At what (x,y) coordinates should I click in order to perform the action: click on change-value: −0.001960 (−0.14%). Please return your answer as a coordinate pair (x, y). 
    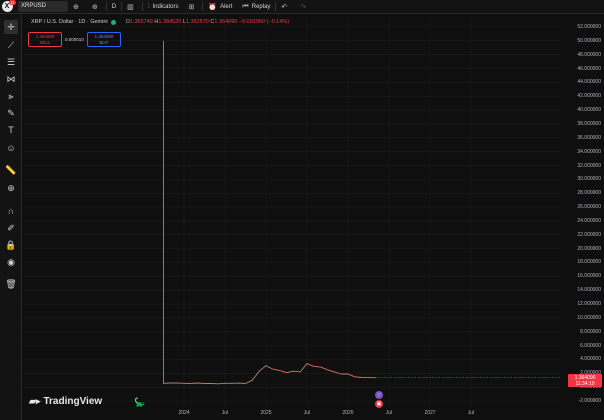
    Looking at the image, I should click on (264, 22).